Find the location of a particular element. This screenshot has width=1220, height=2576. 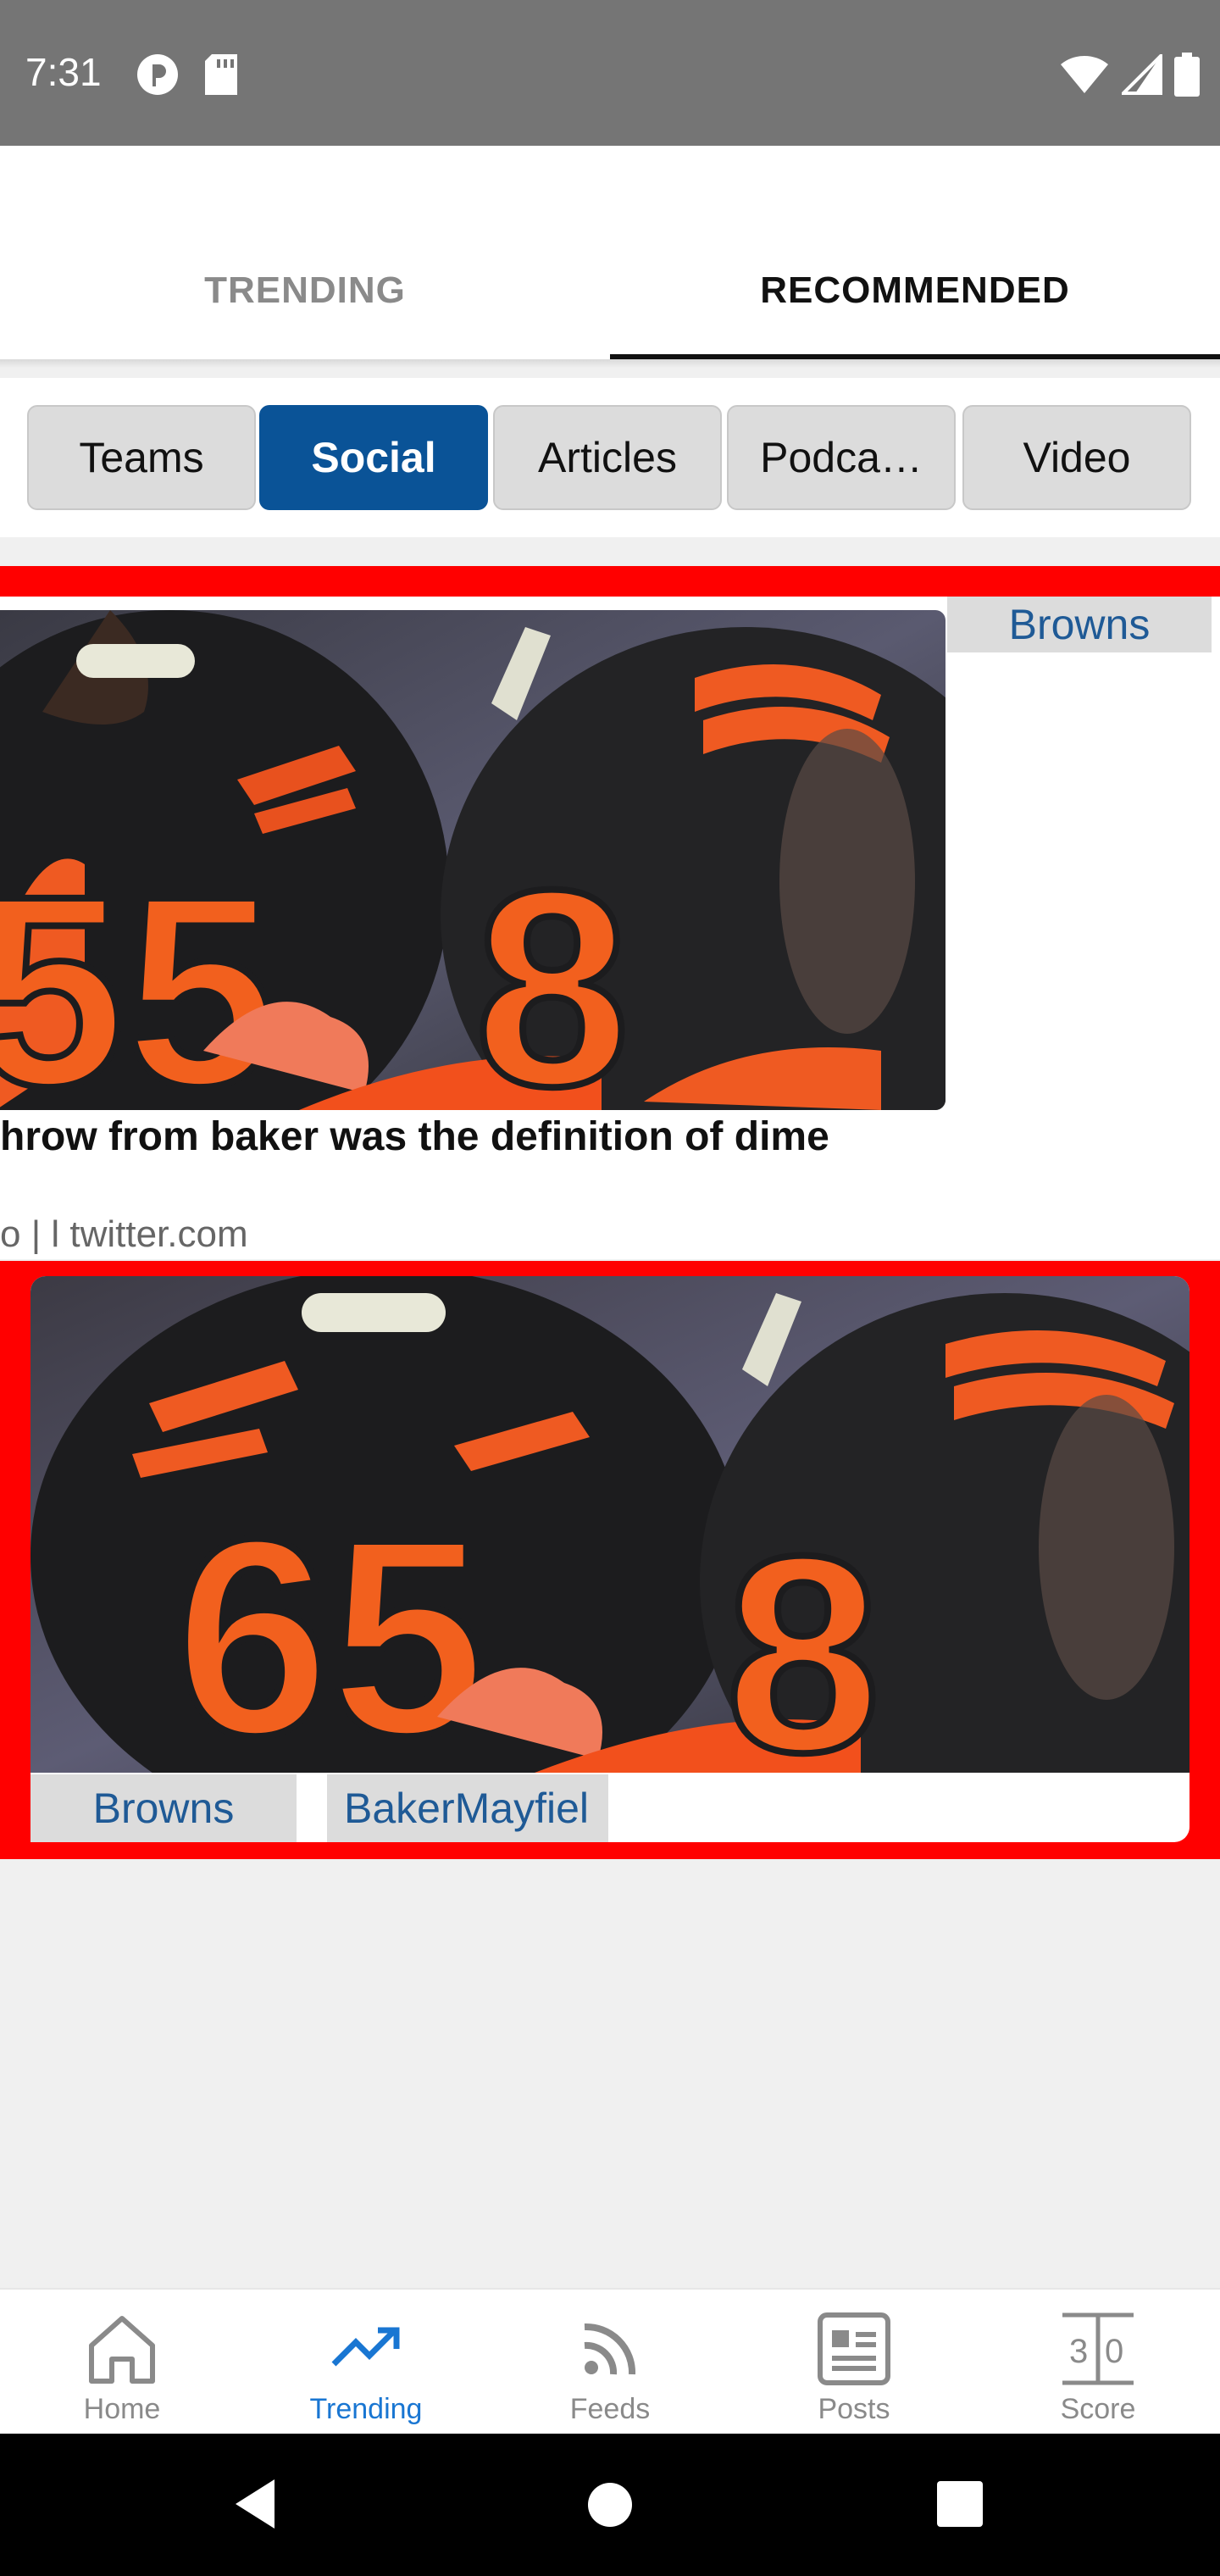

nav-label: Home is located at coordinates (122, 2409).